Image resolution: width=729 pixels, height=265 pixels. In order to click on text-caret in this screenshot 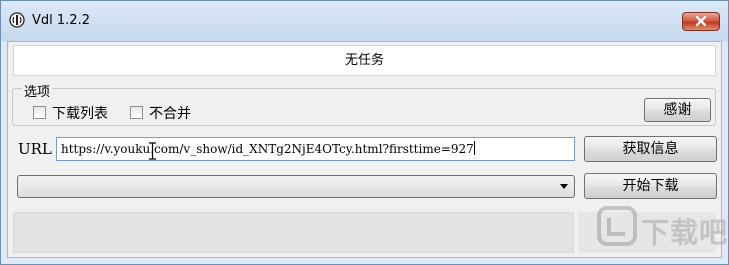, I will do `click(474, 148)`.